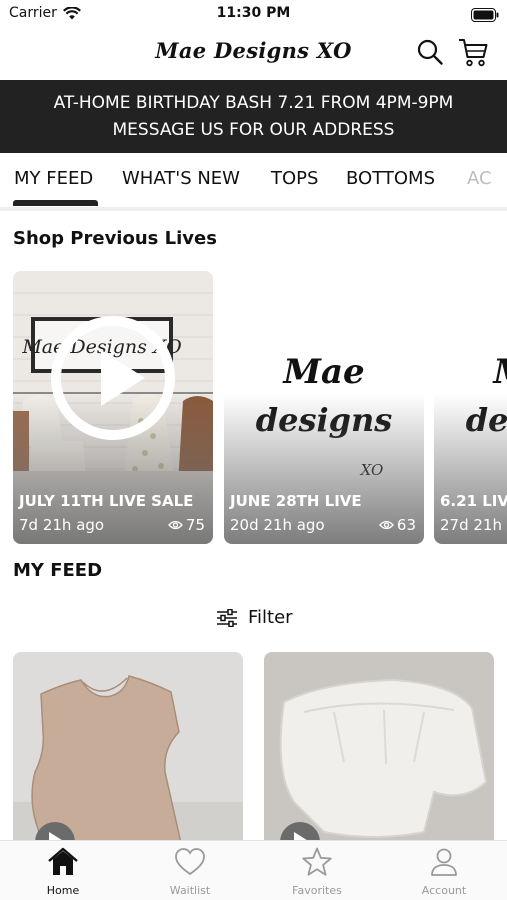 The image size is (507, 900). I want to click on battery-icon, so click(485, 16).